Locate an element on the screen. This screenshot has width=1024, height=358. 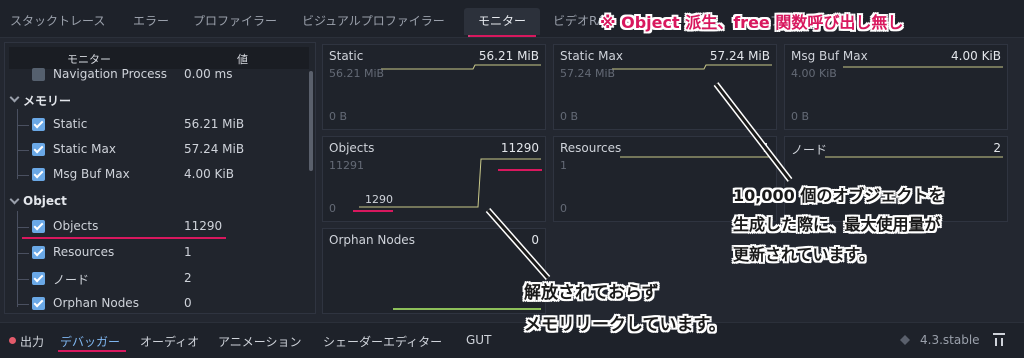
annotation-note2-line1: 解放されておらず is located at coordinates (591, 293).